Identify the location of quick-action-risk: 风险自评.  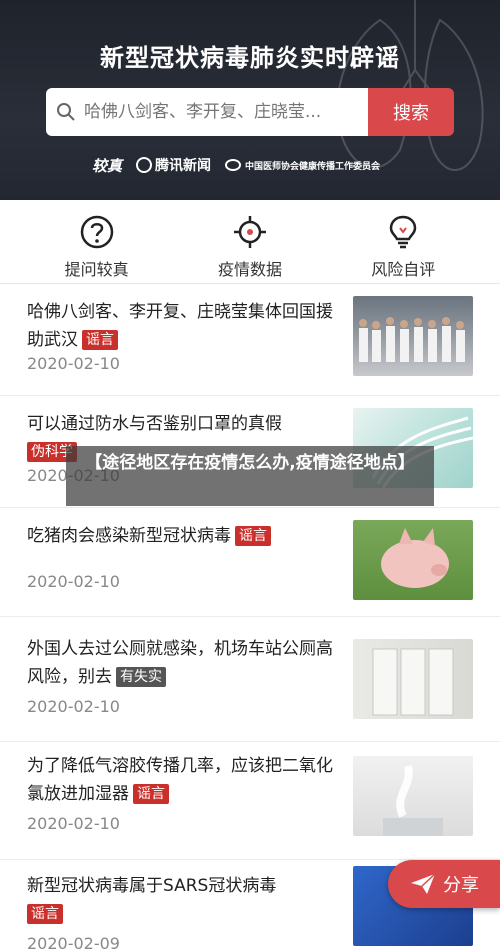
(403, 248).